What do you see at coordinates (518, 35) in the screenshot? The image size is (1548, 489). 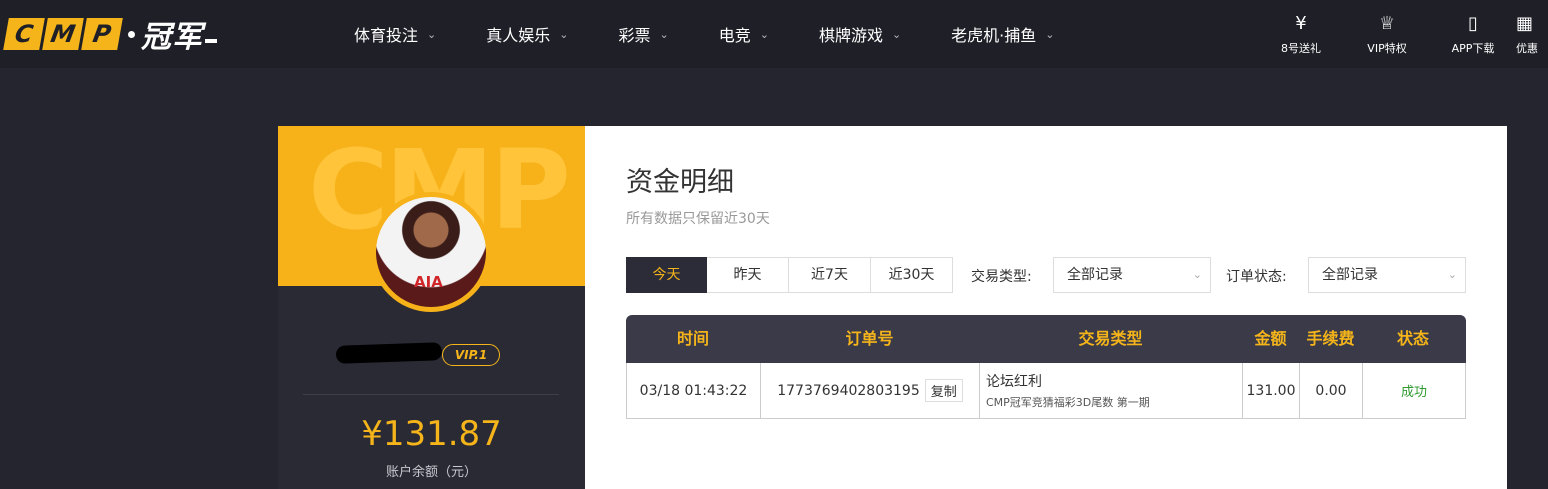 I see `nav-label: 真人娱乐` at bounding box center [518, 35].